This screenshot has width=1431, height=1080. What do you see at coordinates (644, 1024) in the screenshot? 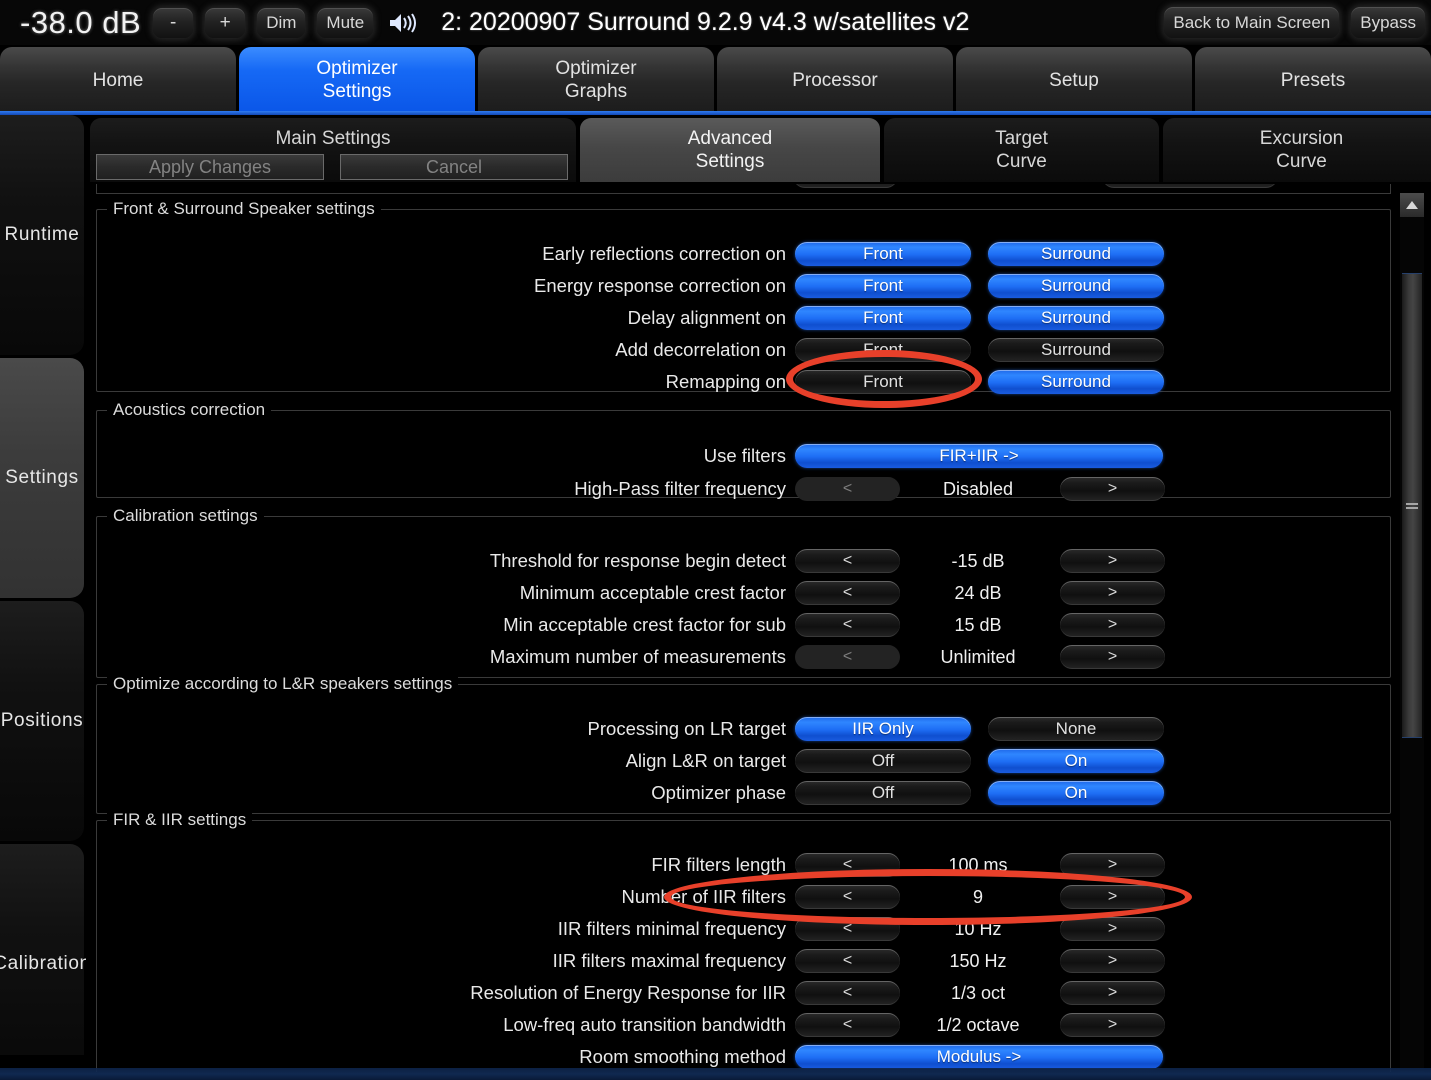
I see `row-lowfreq-transition-label: Low-freq auto transition bandwidth` at bounding box center [644, 1024].